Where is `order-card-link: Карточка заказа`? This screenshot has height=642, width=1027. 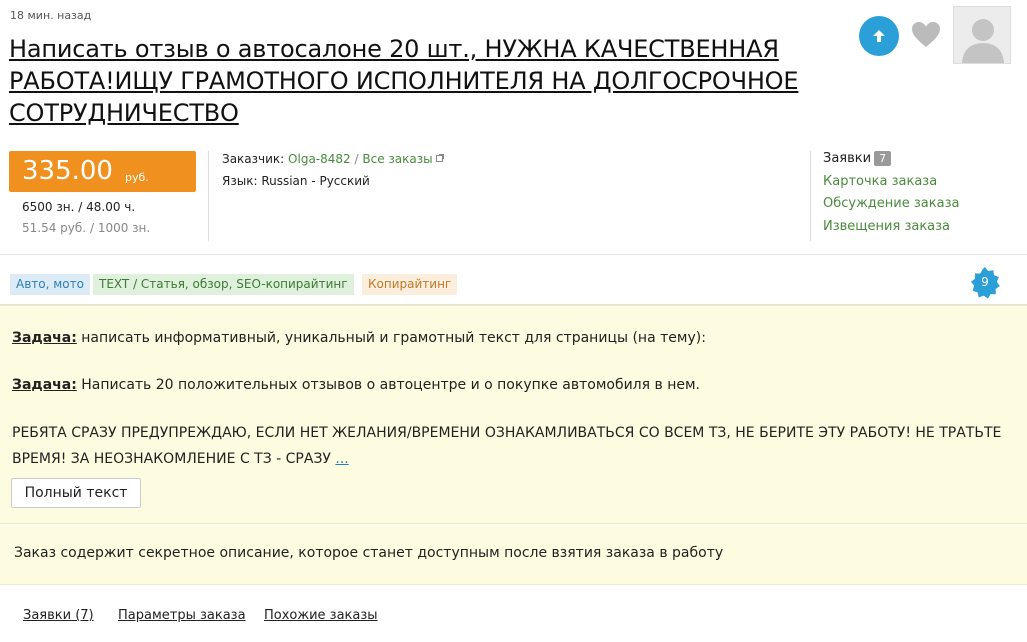 order-card-link: Карточка заказа is located at coordinates (880, 181).